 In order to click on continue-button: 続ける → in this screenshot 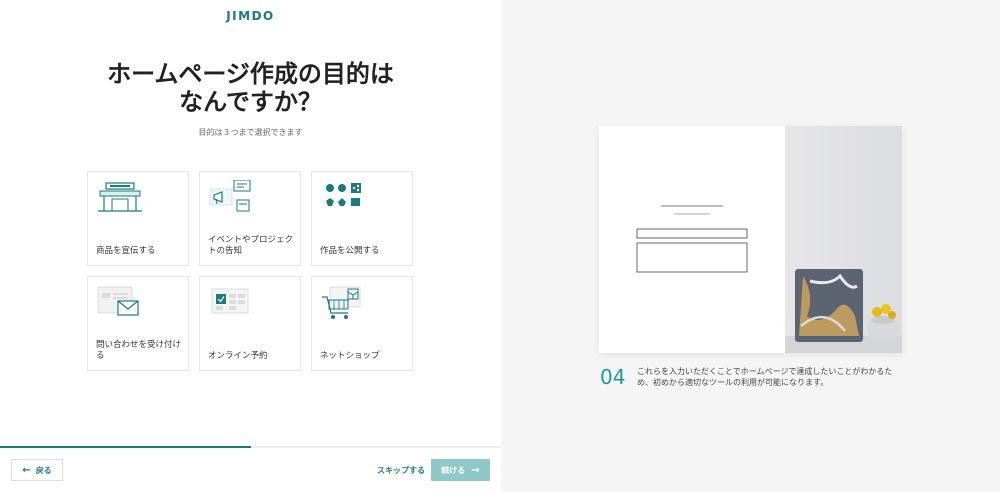, I will do `click(460, 470)`.